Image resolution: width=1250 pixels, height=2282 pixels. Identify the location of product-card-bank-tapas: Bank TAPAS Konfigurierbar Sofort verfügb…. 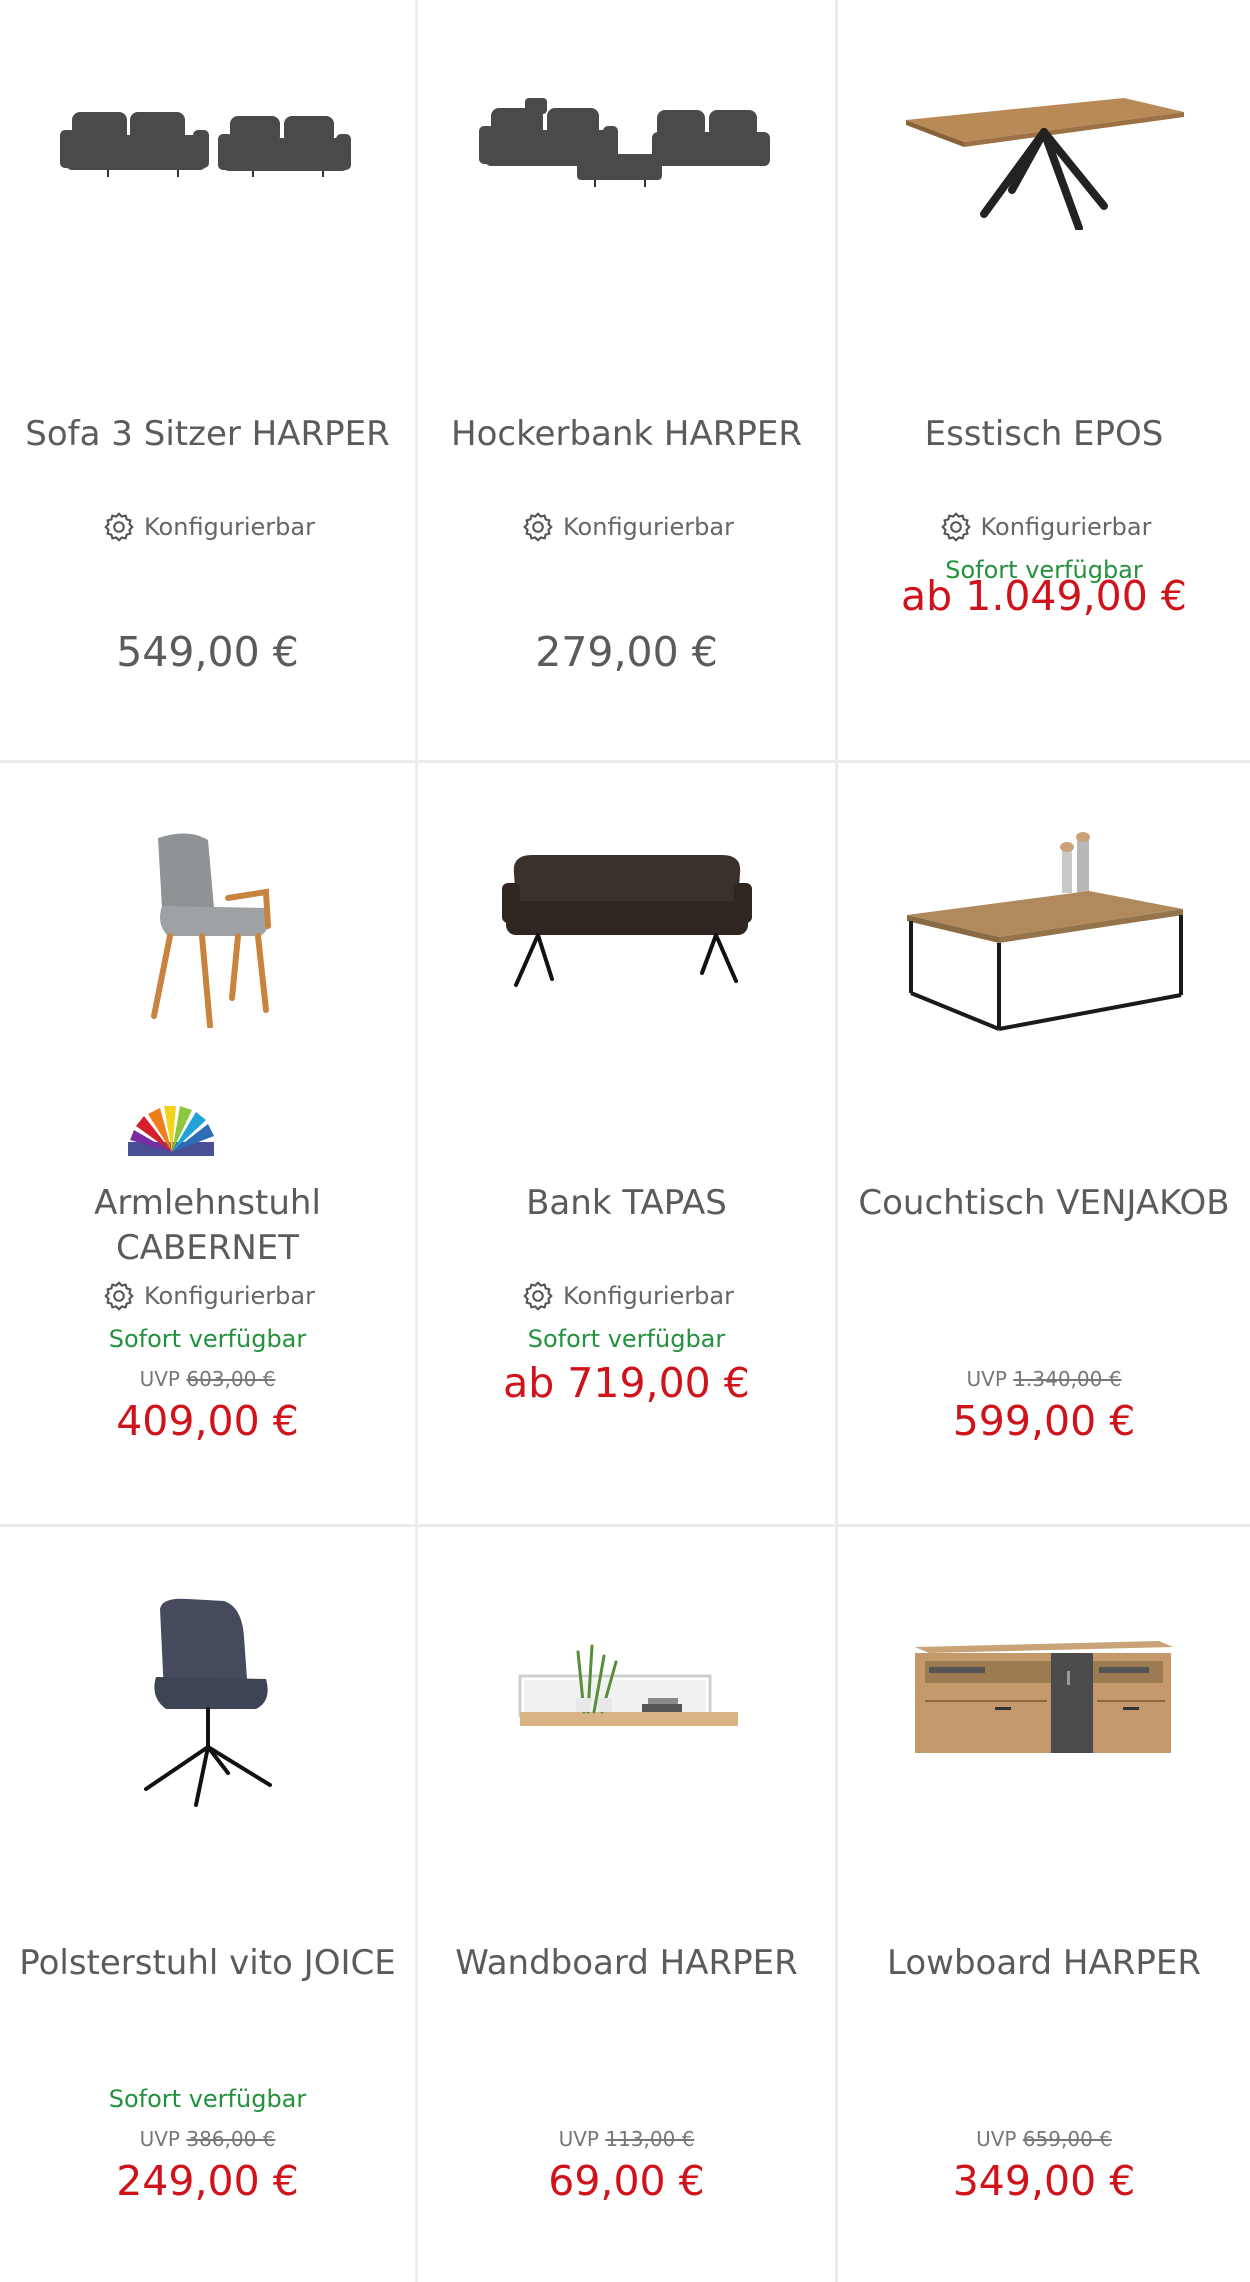
(628, 1145).